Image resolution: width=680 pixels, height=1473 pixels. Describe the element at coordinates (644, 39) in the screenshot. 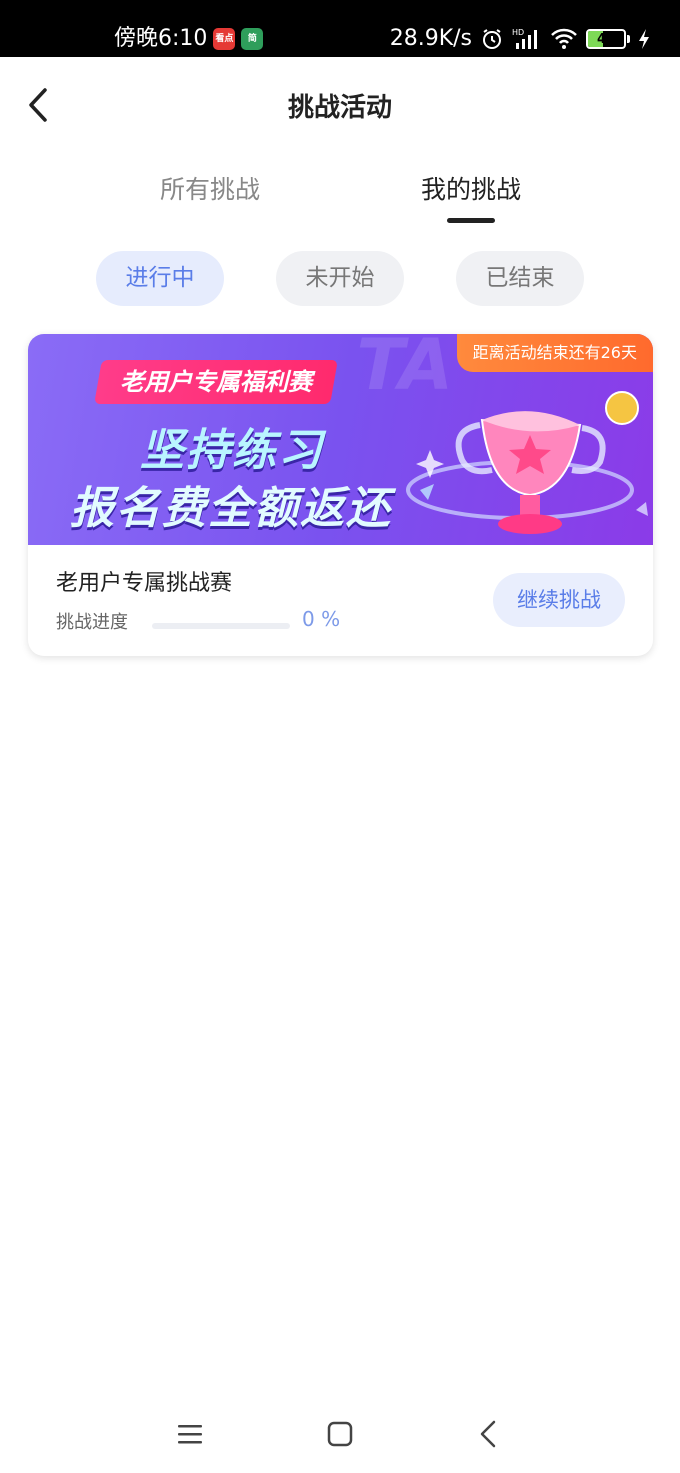

I see `charging-icon` at that location.